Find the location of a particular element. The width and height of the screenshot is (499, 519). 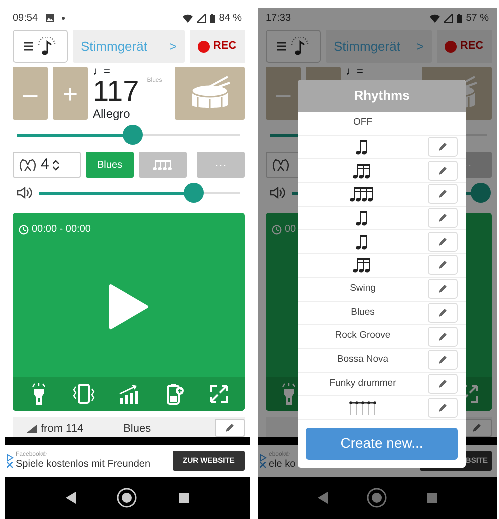

image-icon is located at coordinates (50, 18).